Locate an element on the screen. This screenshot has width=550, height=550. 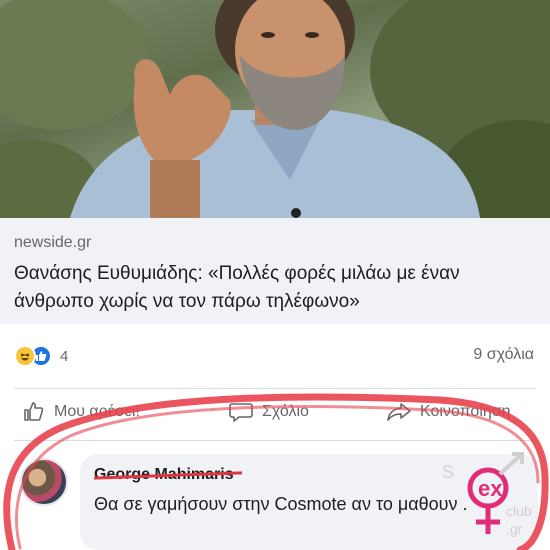
share-button: Κοινοποίηση is located at coordinates (448, 412).